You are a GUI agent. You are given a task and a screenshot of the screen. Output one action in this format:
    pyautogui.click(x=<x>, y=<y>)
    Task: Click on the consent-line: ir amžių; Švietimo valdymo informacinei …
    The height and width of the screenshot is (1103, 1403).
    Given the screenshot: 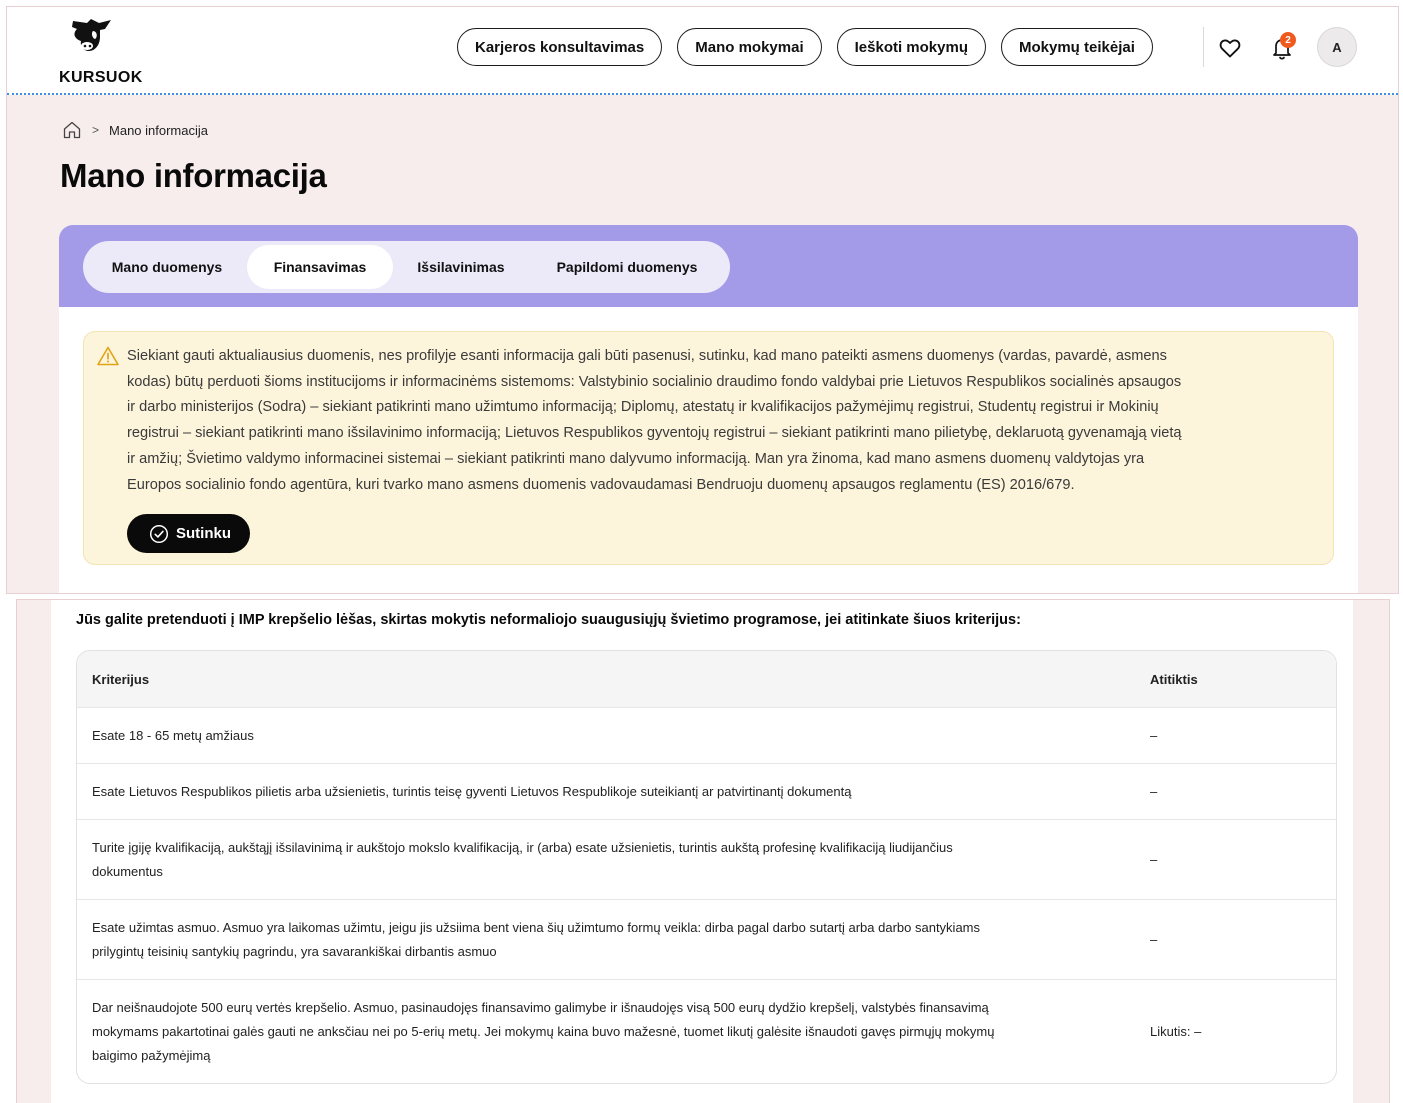 What is the action you would take?
    pyautogui.click(x=636, y=458)
    